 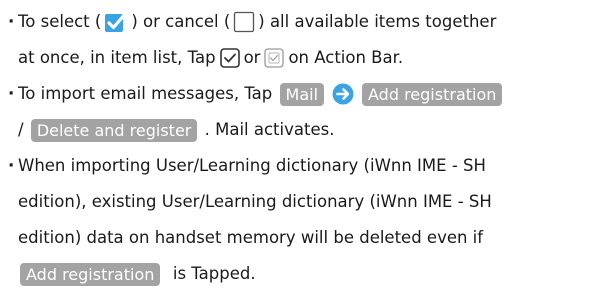 I want to click on text-segment: is Tapped., so click(x=214, y=273).